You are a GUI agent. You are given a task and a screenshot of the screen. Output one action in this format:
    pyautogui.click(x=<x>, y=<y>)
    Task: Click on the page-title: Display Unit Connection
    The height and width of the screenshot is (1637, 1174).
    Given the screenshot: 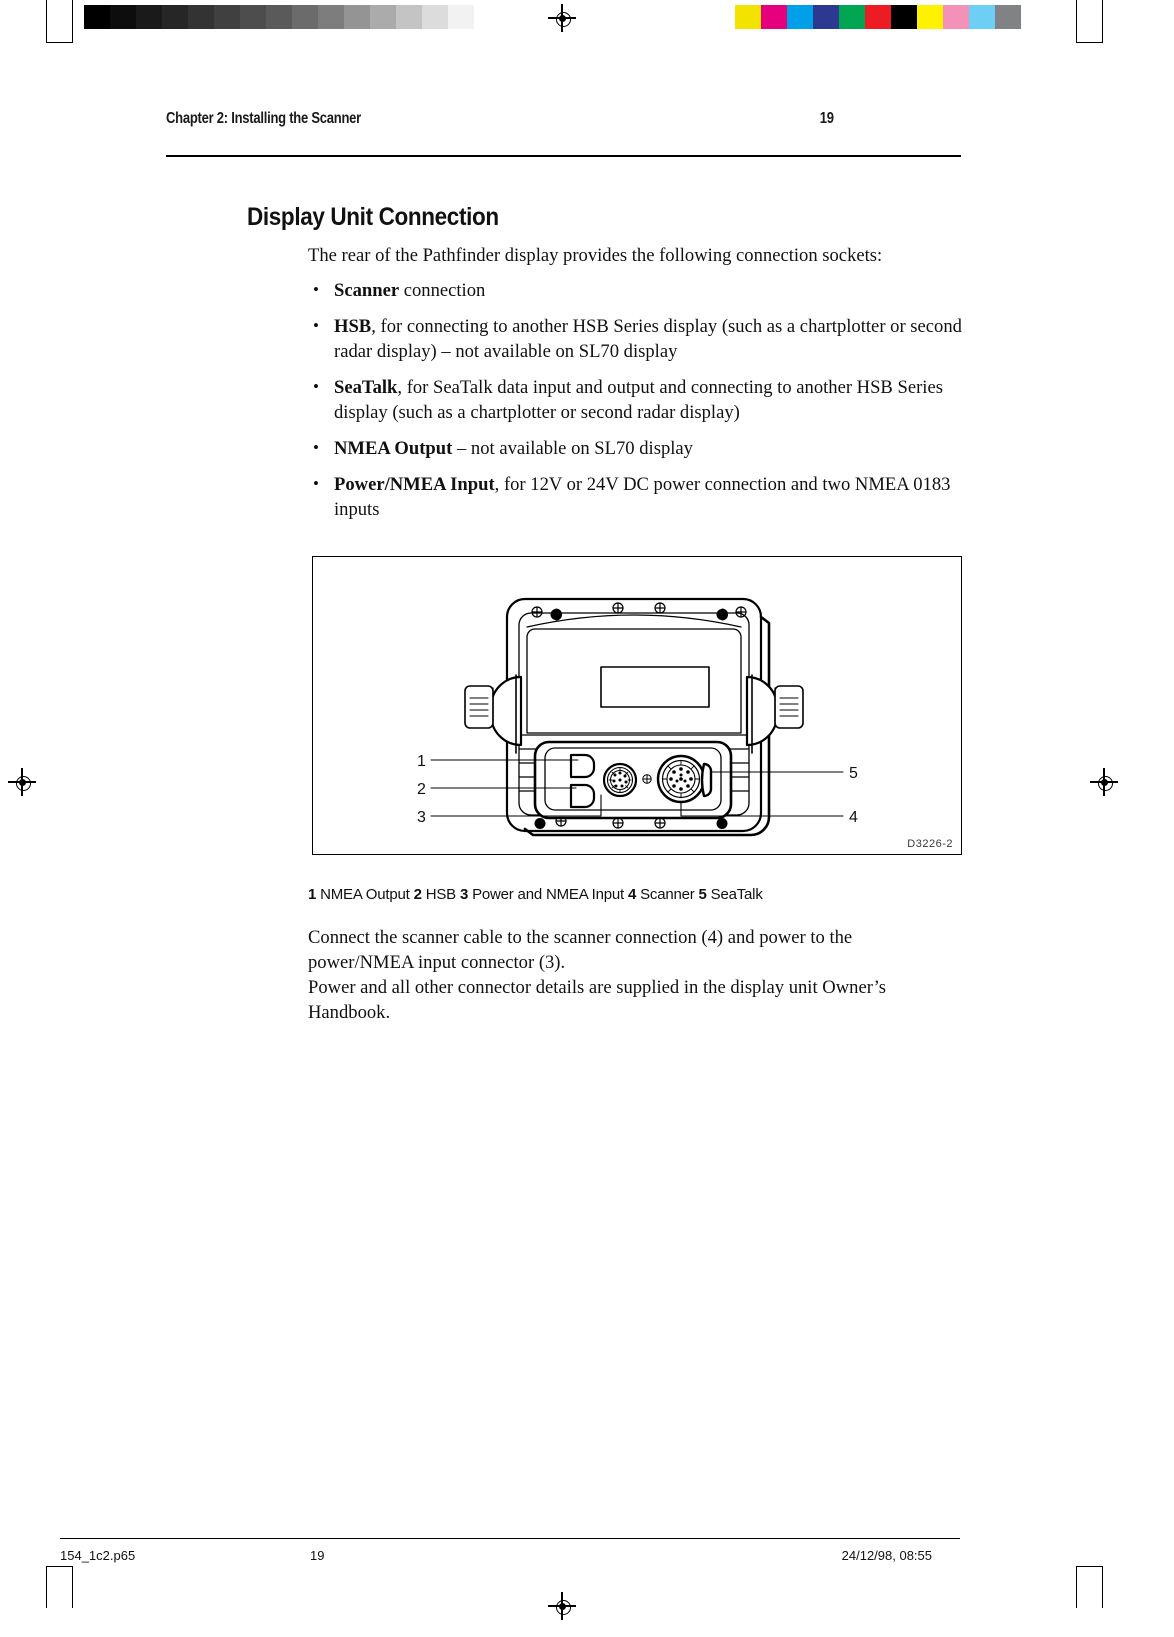 What is the action you would take?
    pyautogui.click(x=373, y=217)
    